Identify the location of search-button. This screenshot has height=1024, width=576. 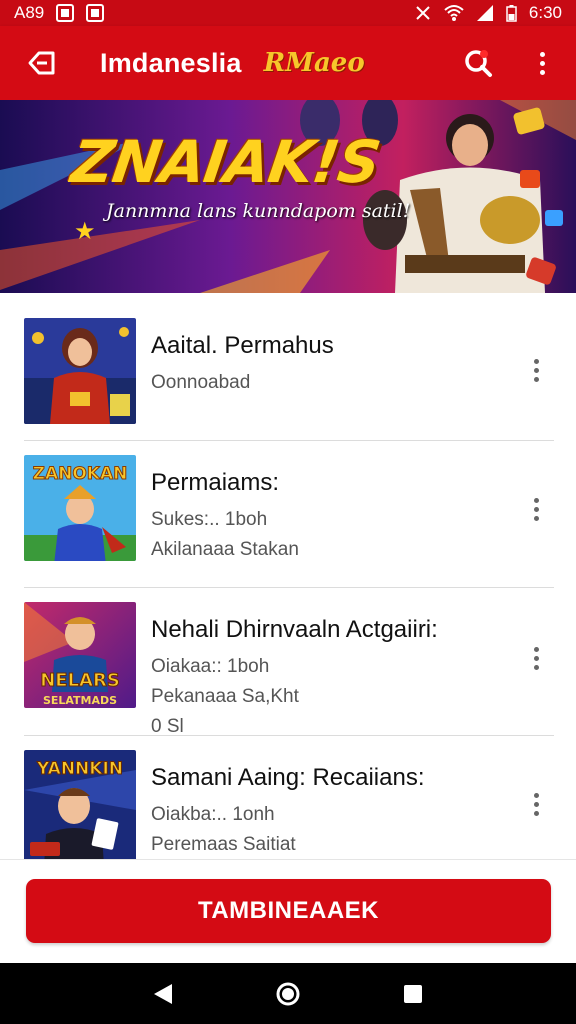
(478, 63).